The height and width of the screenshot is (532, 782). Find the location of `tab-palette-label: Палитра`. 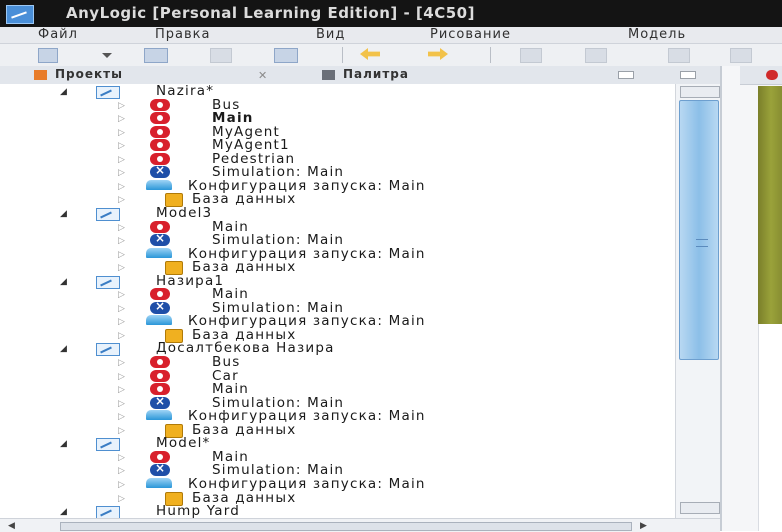

tab-palette-label: Палитра is located at coordinates (376, 74).